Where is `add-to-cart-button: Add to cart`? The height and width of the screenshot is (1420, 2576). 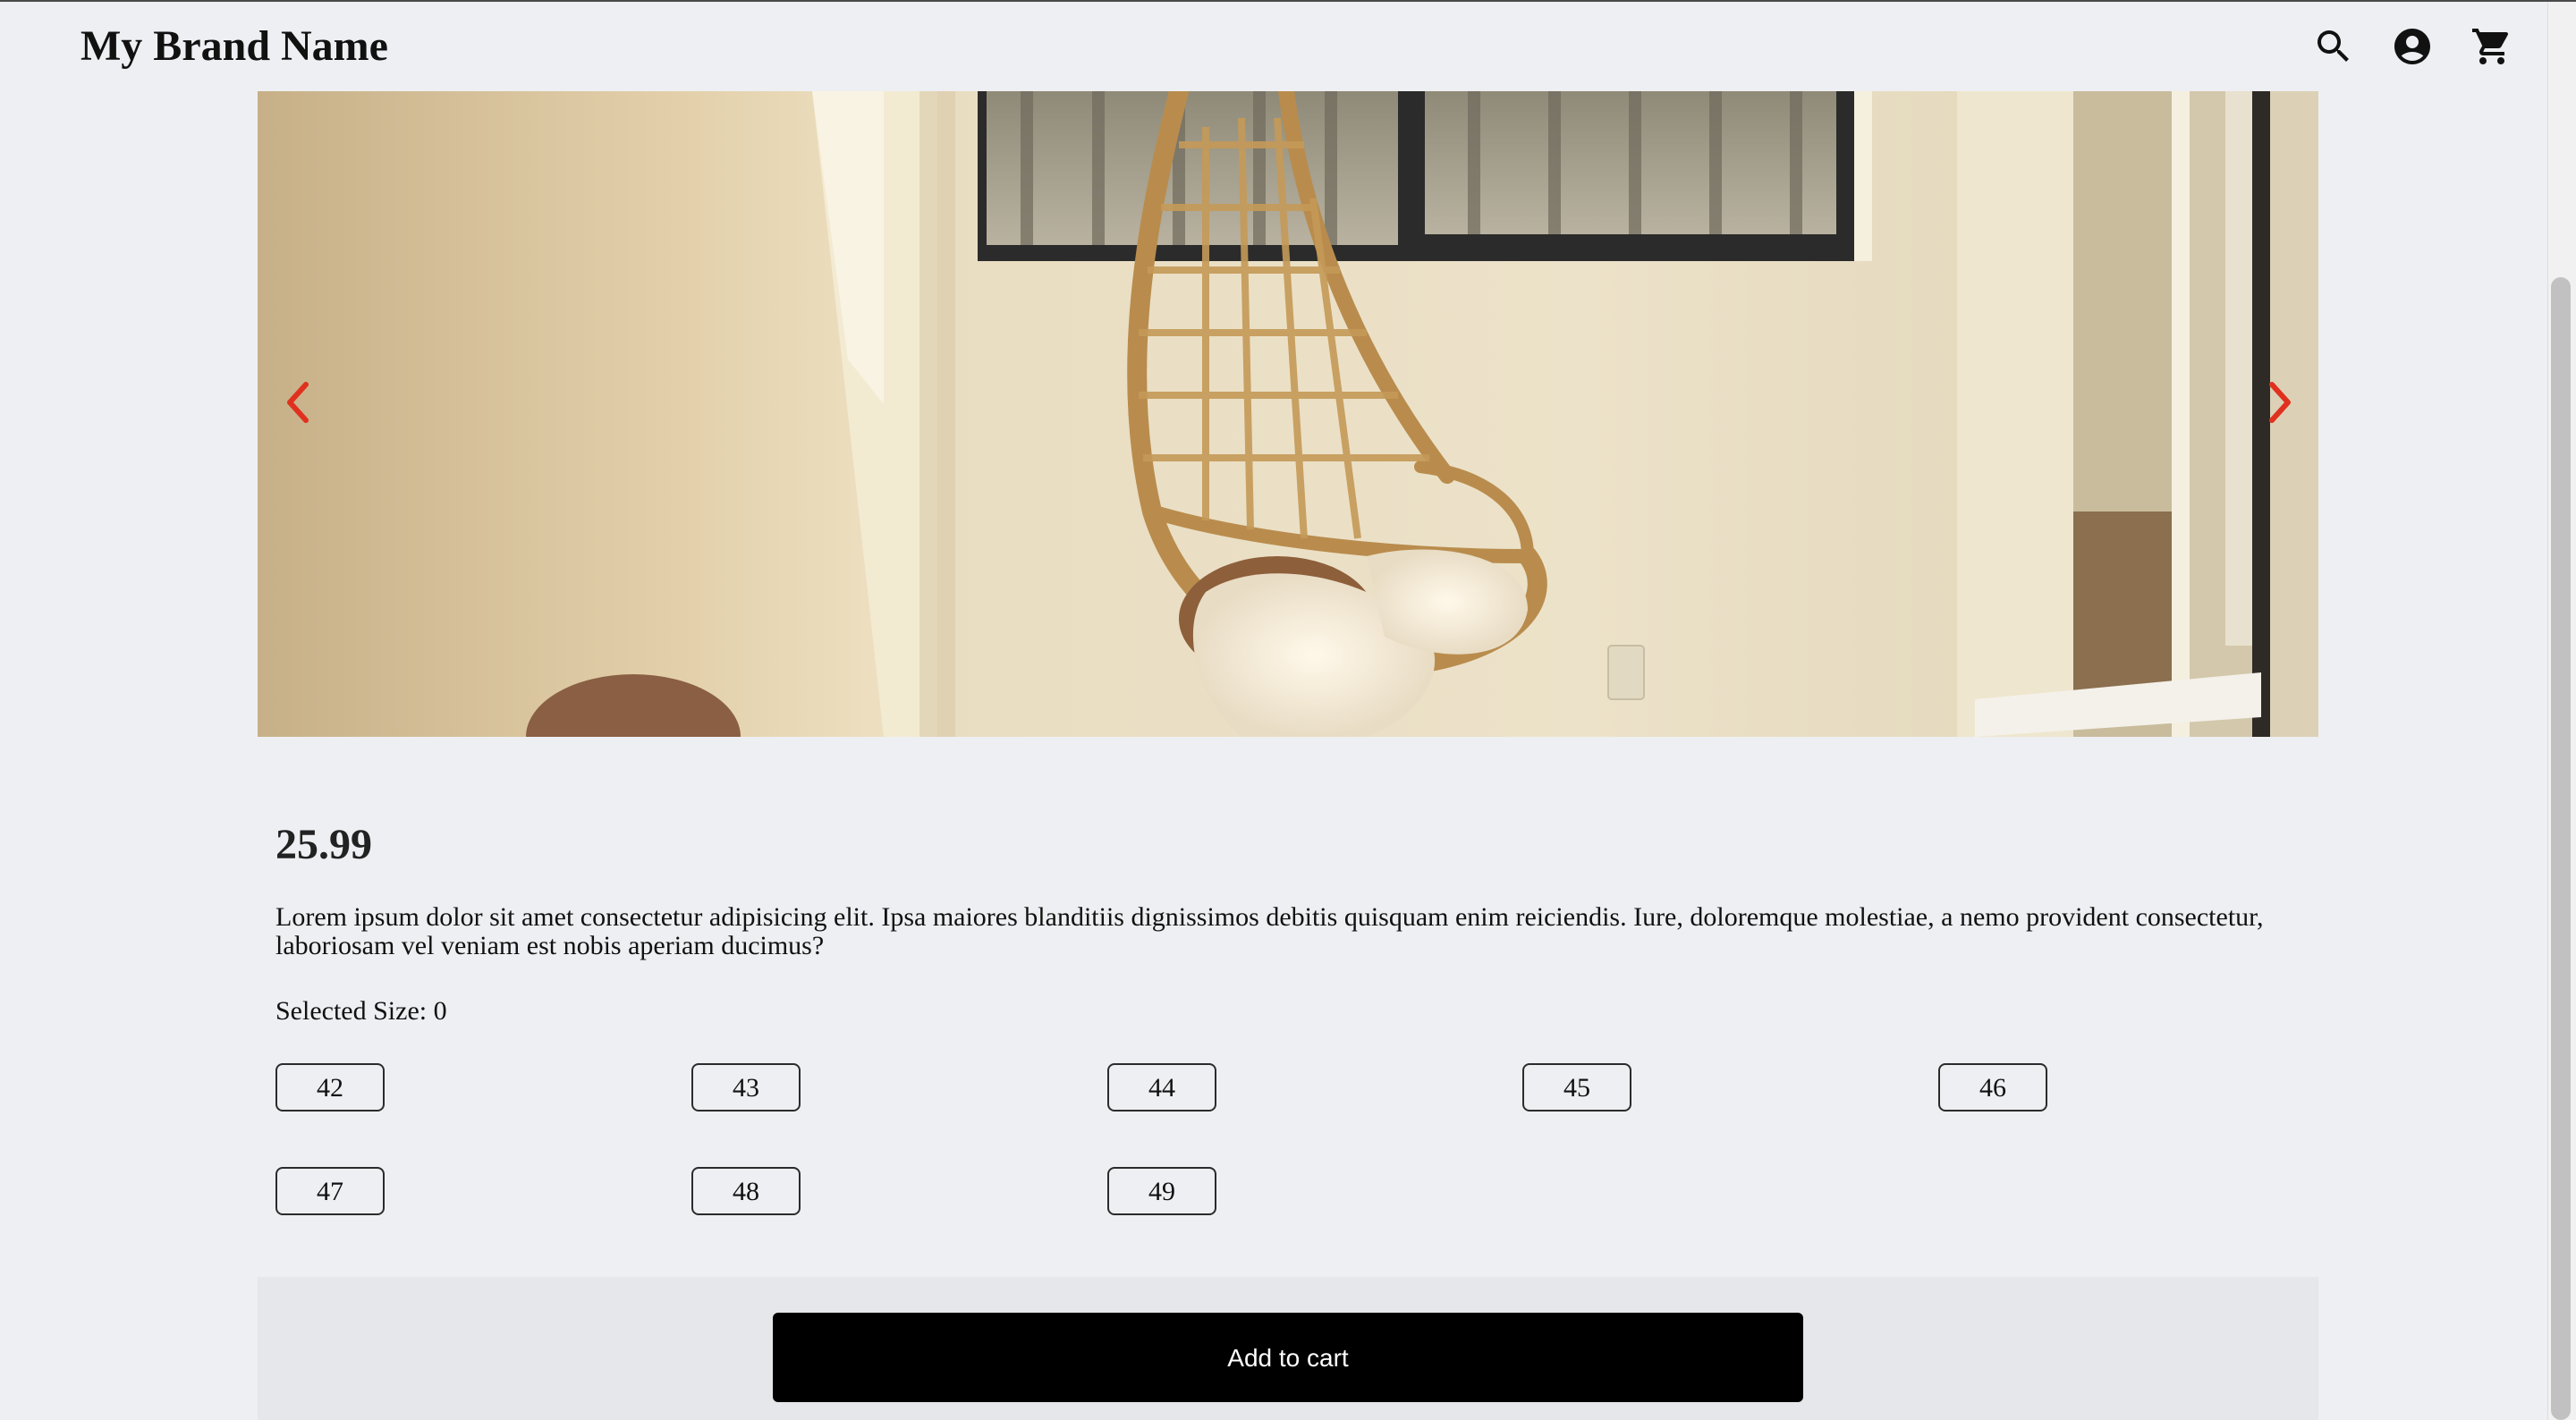
add-to-cart-button: Add to cart is located at coordinates (1288, 1358).